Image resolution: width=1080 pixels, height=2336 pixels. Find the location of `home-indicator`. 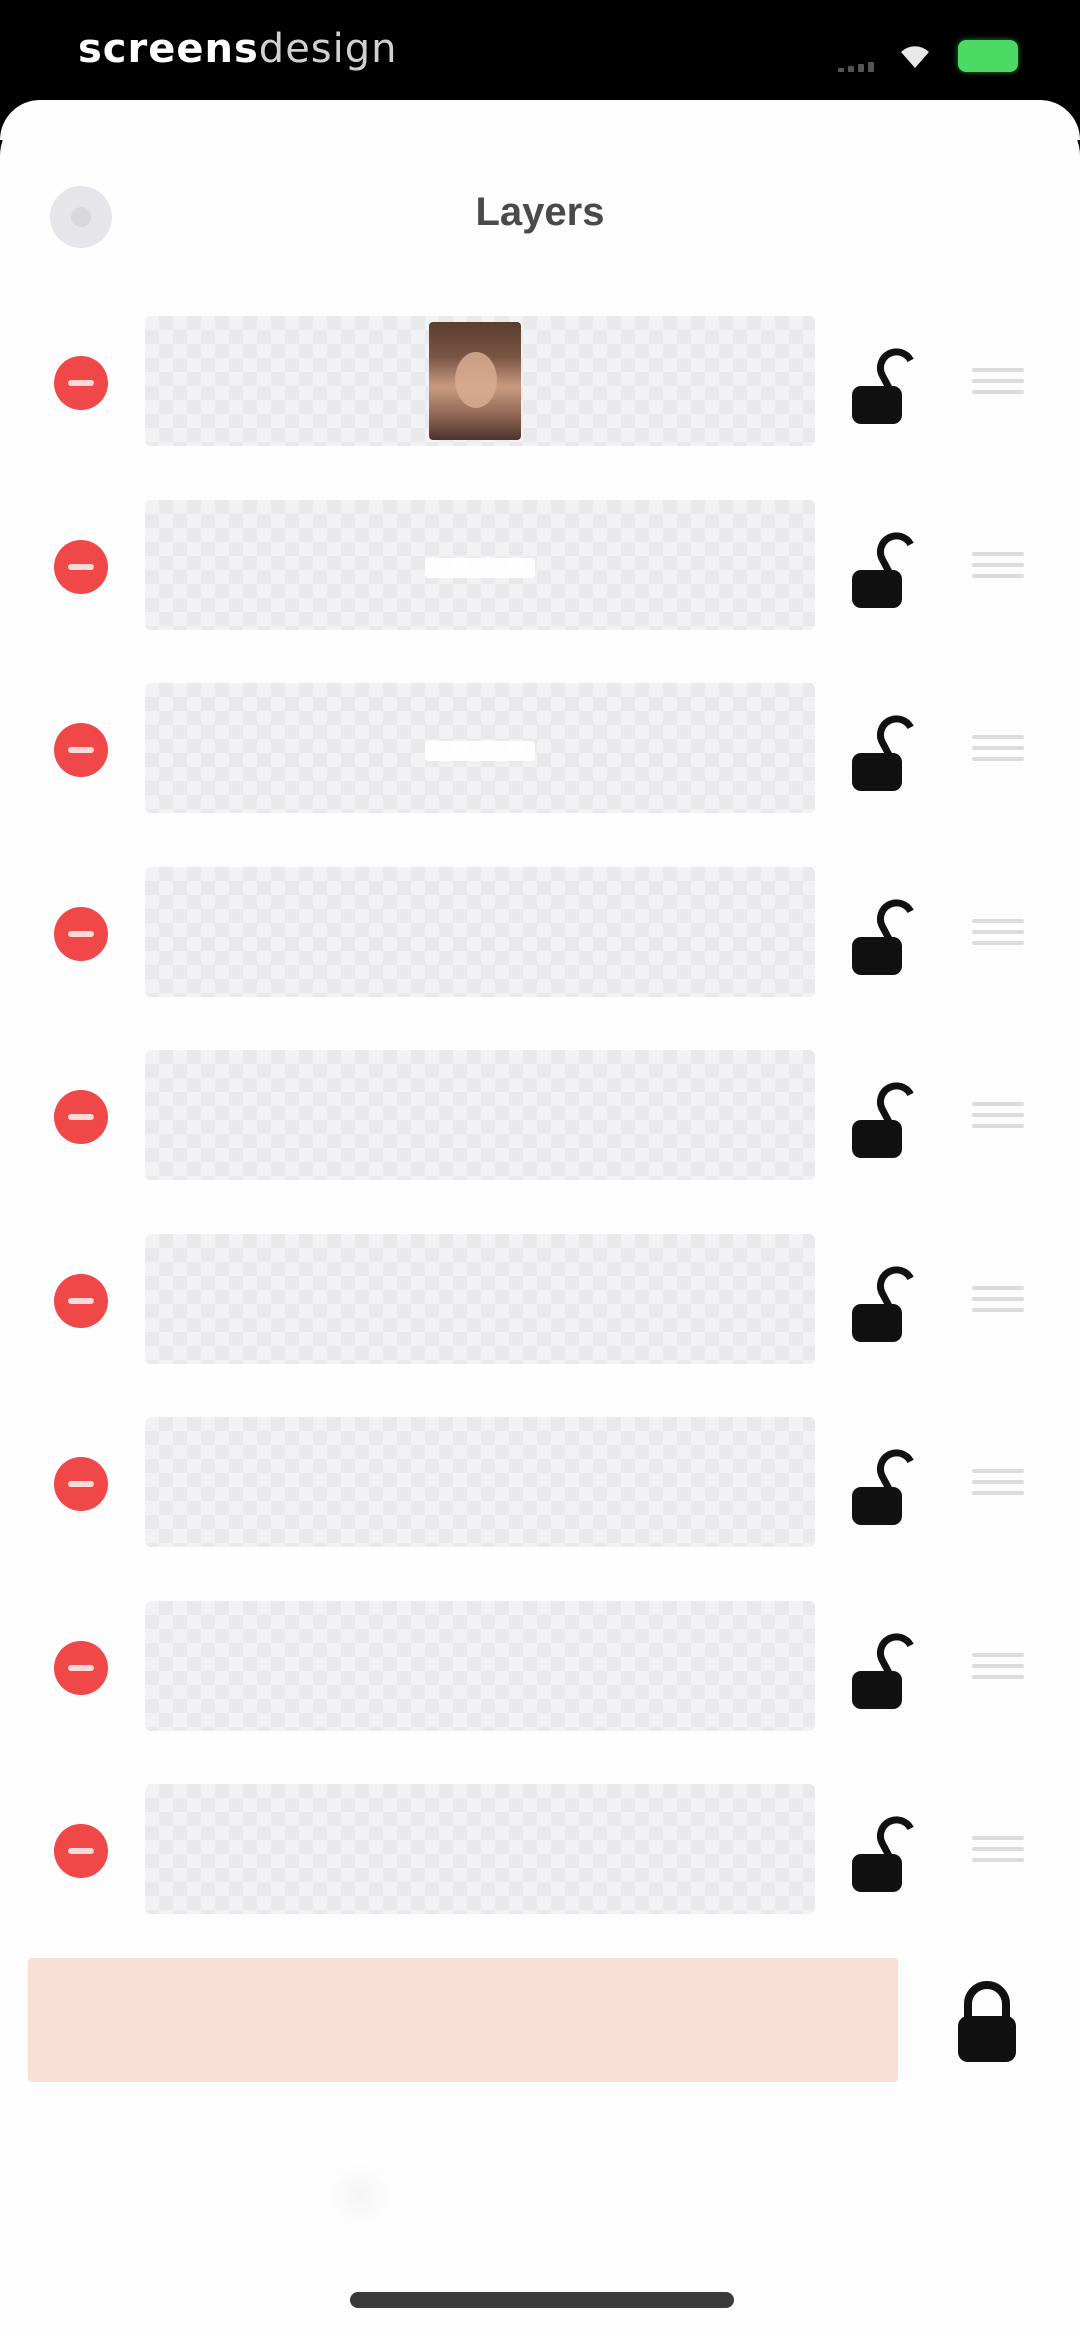

home-indicator is located at coordinates (542, 2300).